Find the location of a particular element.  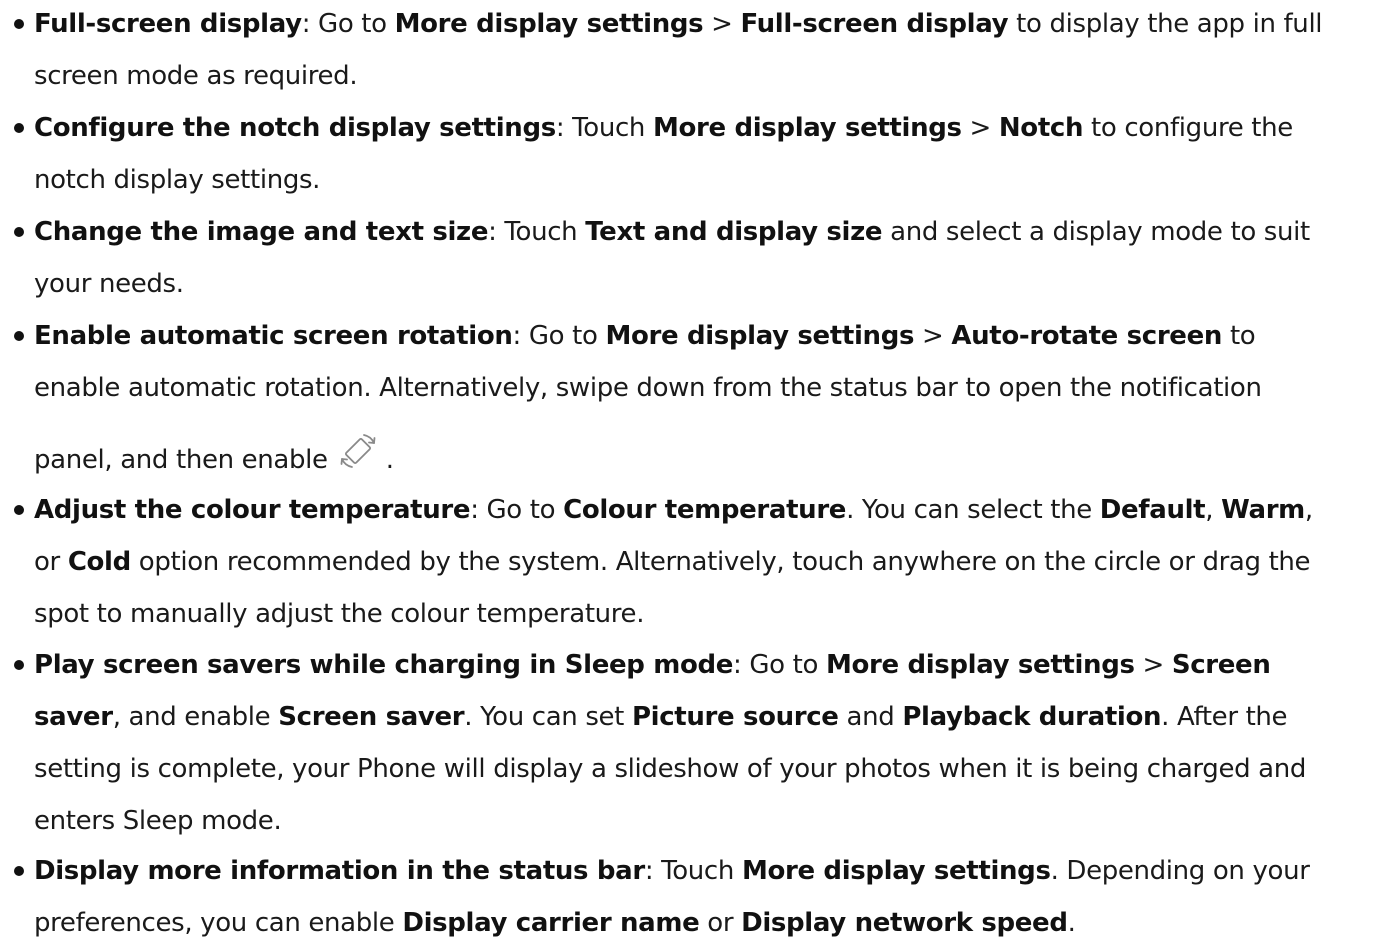

bold-term: Auto-rotate screen is located at coordinates (1087, 336).